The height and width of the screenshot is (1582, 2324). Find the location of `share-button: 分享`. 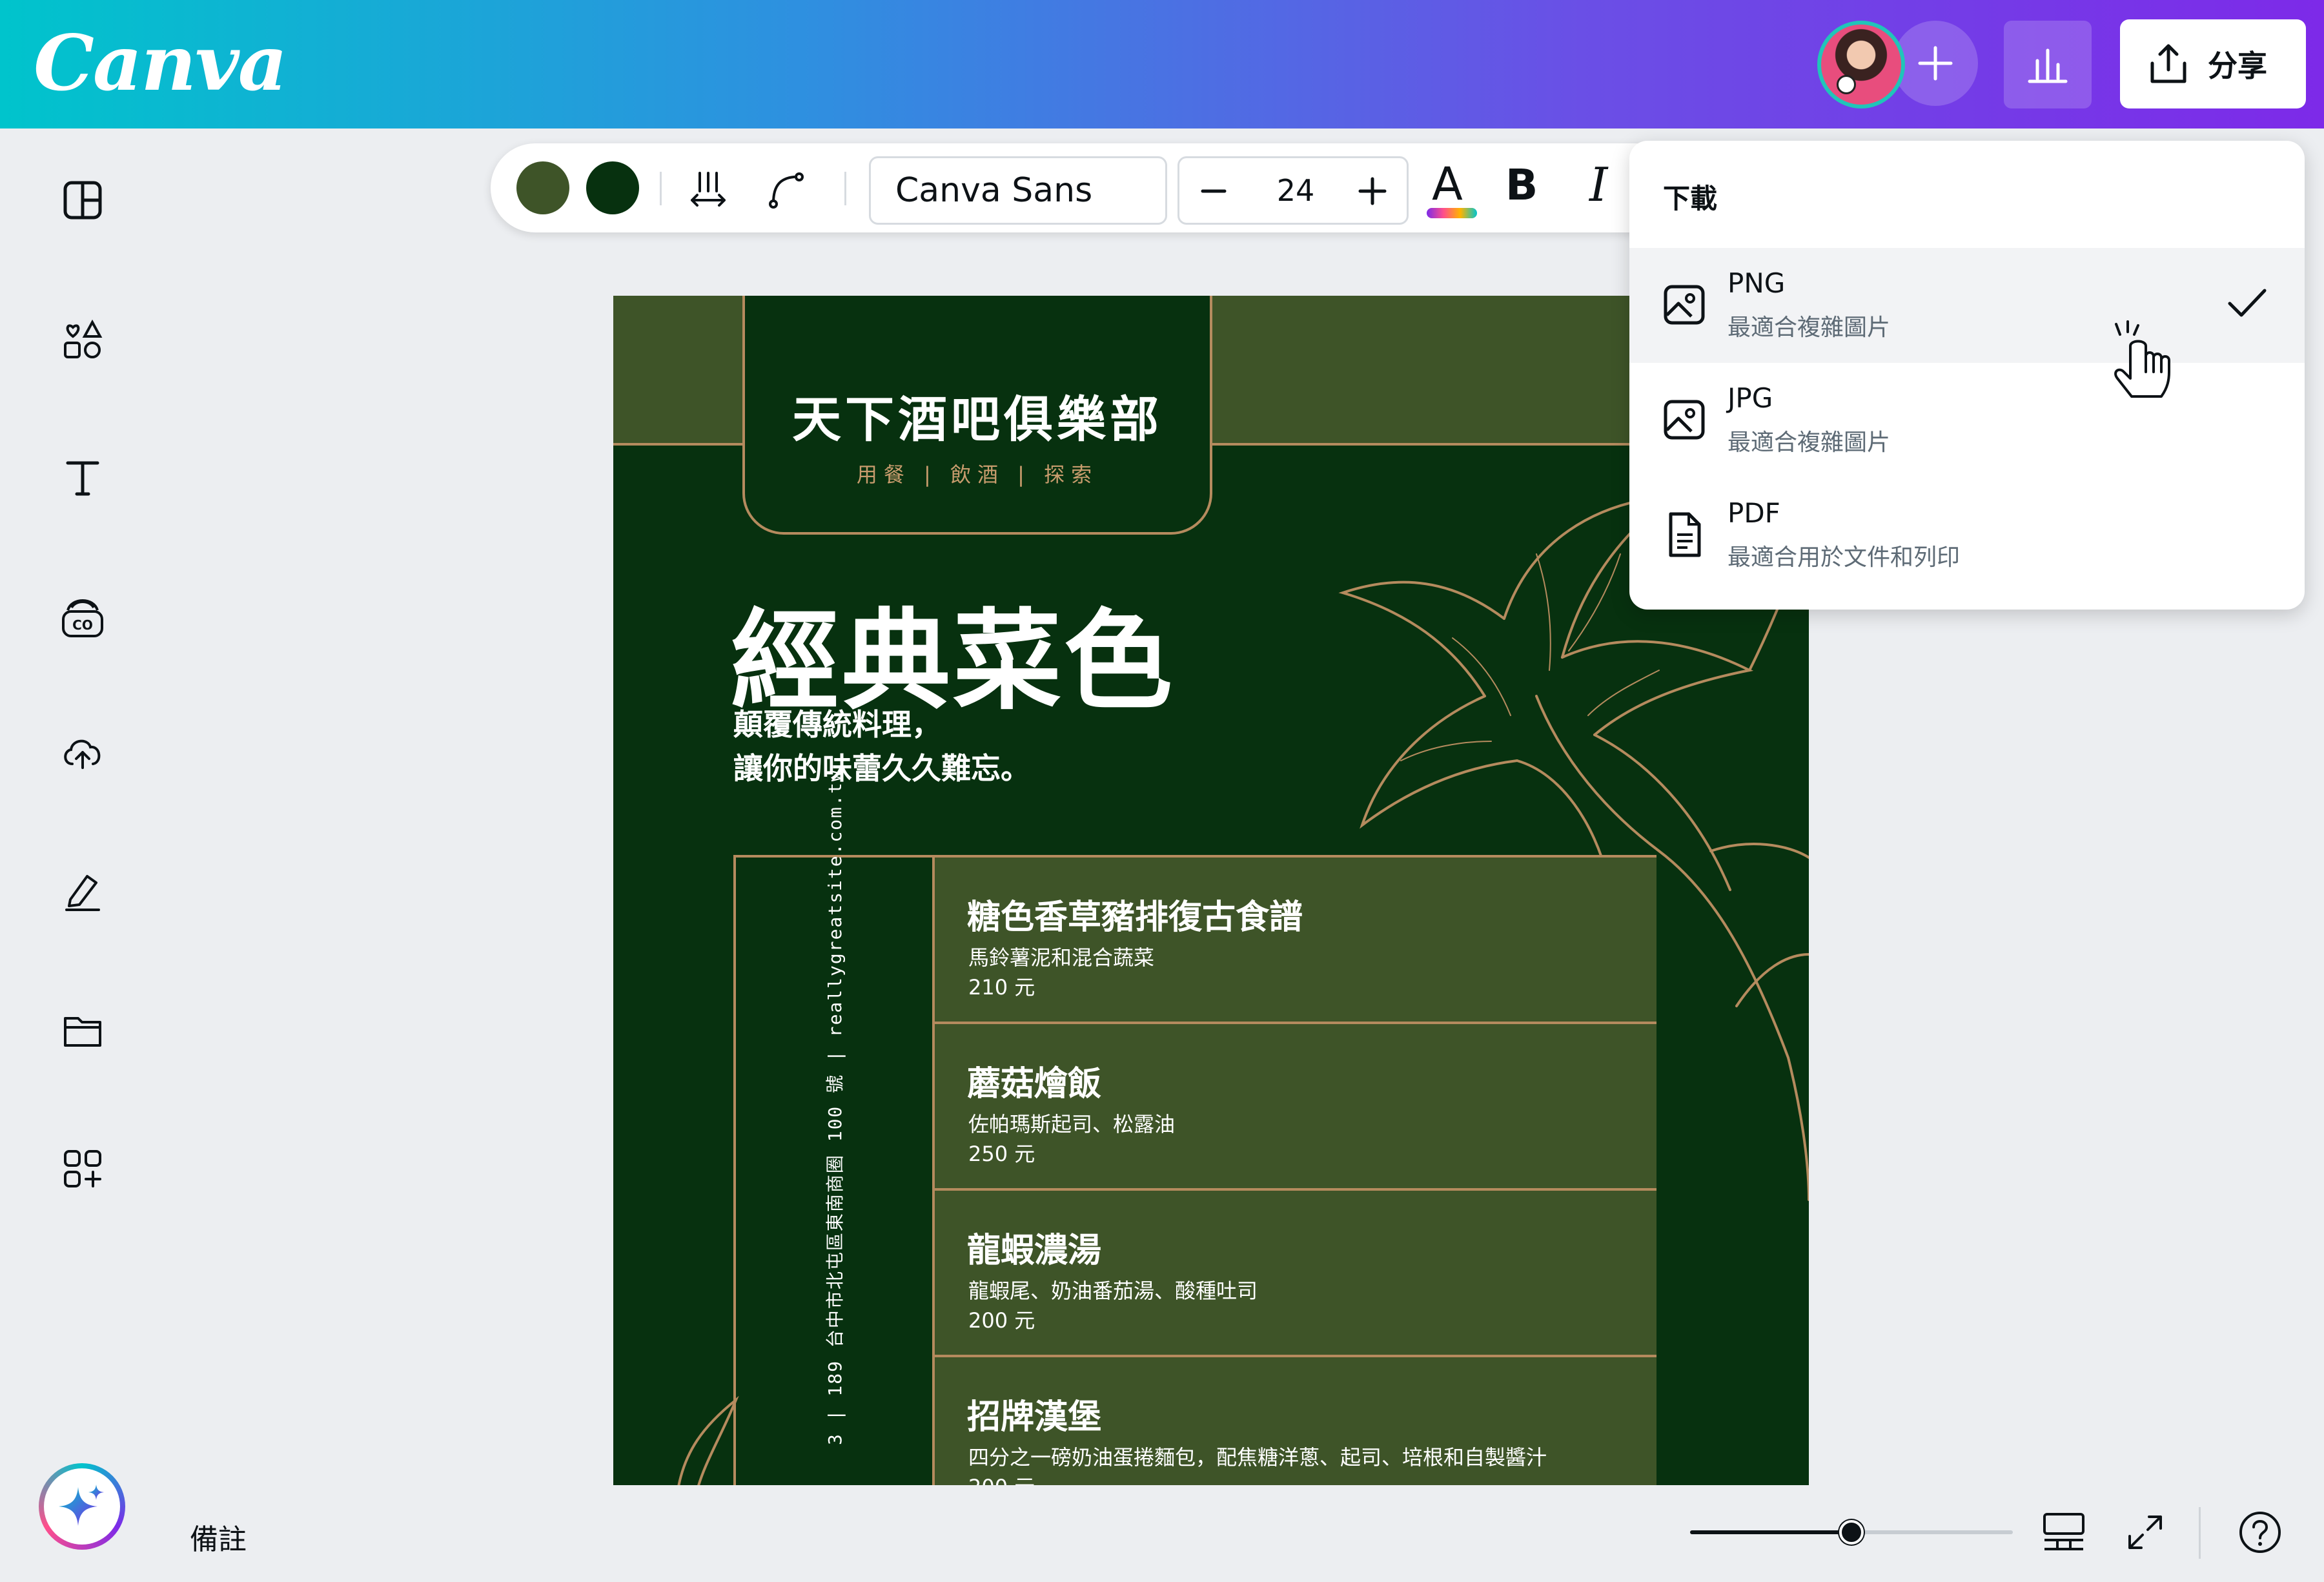

share-button: 分享 is located at coordinates (2213, 63).